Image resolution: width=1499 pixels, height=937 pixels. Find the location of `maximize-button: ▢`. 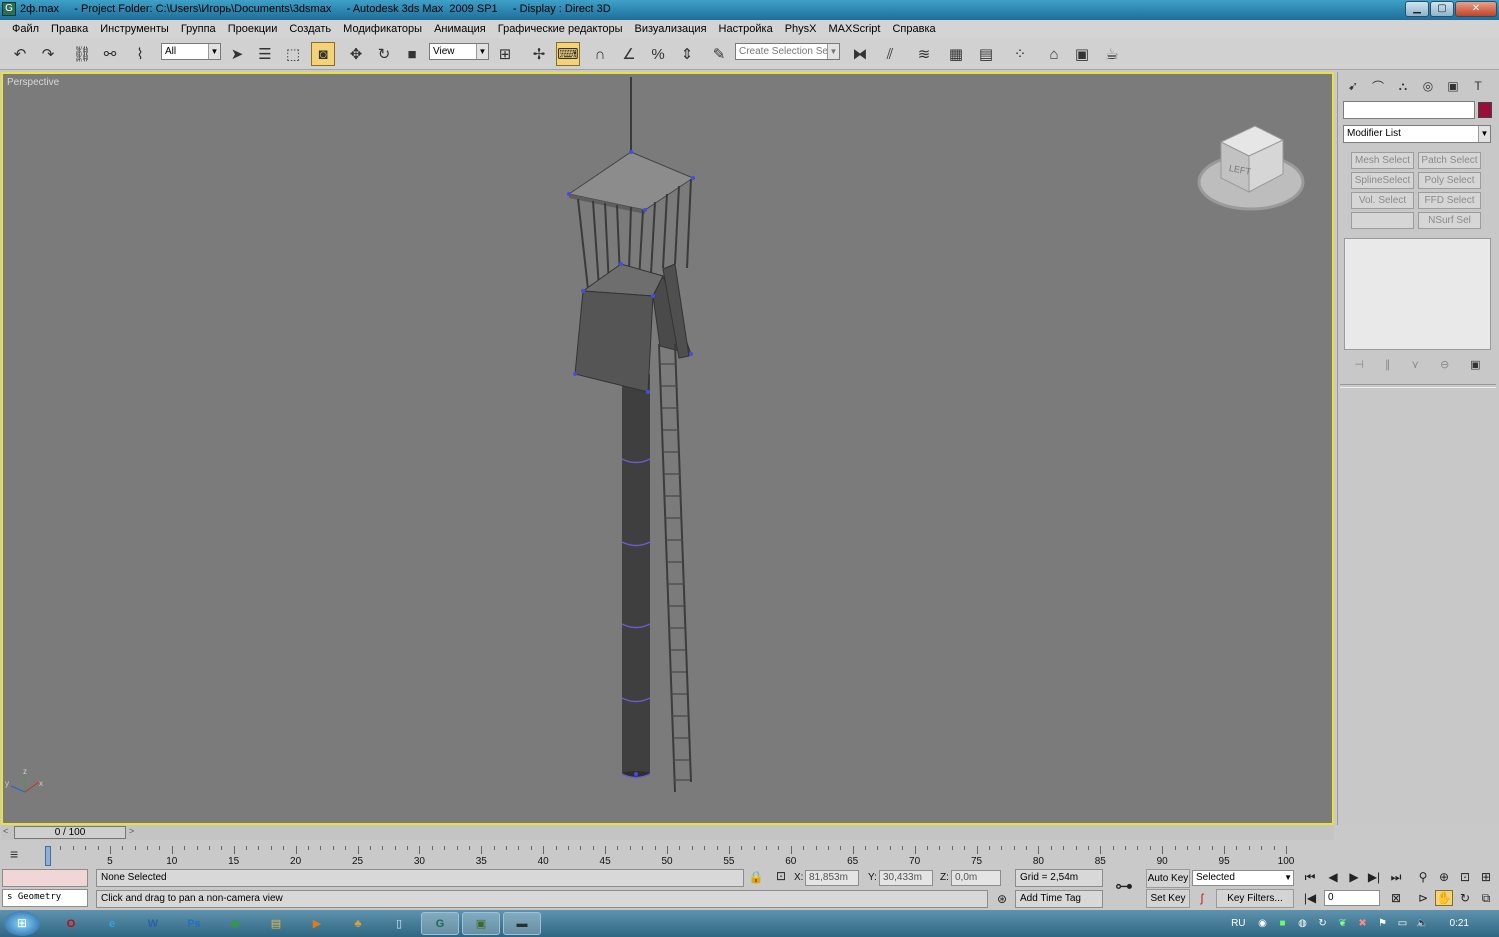

maximize-button: ▢ is located at coordinates (1442, 9).